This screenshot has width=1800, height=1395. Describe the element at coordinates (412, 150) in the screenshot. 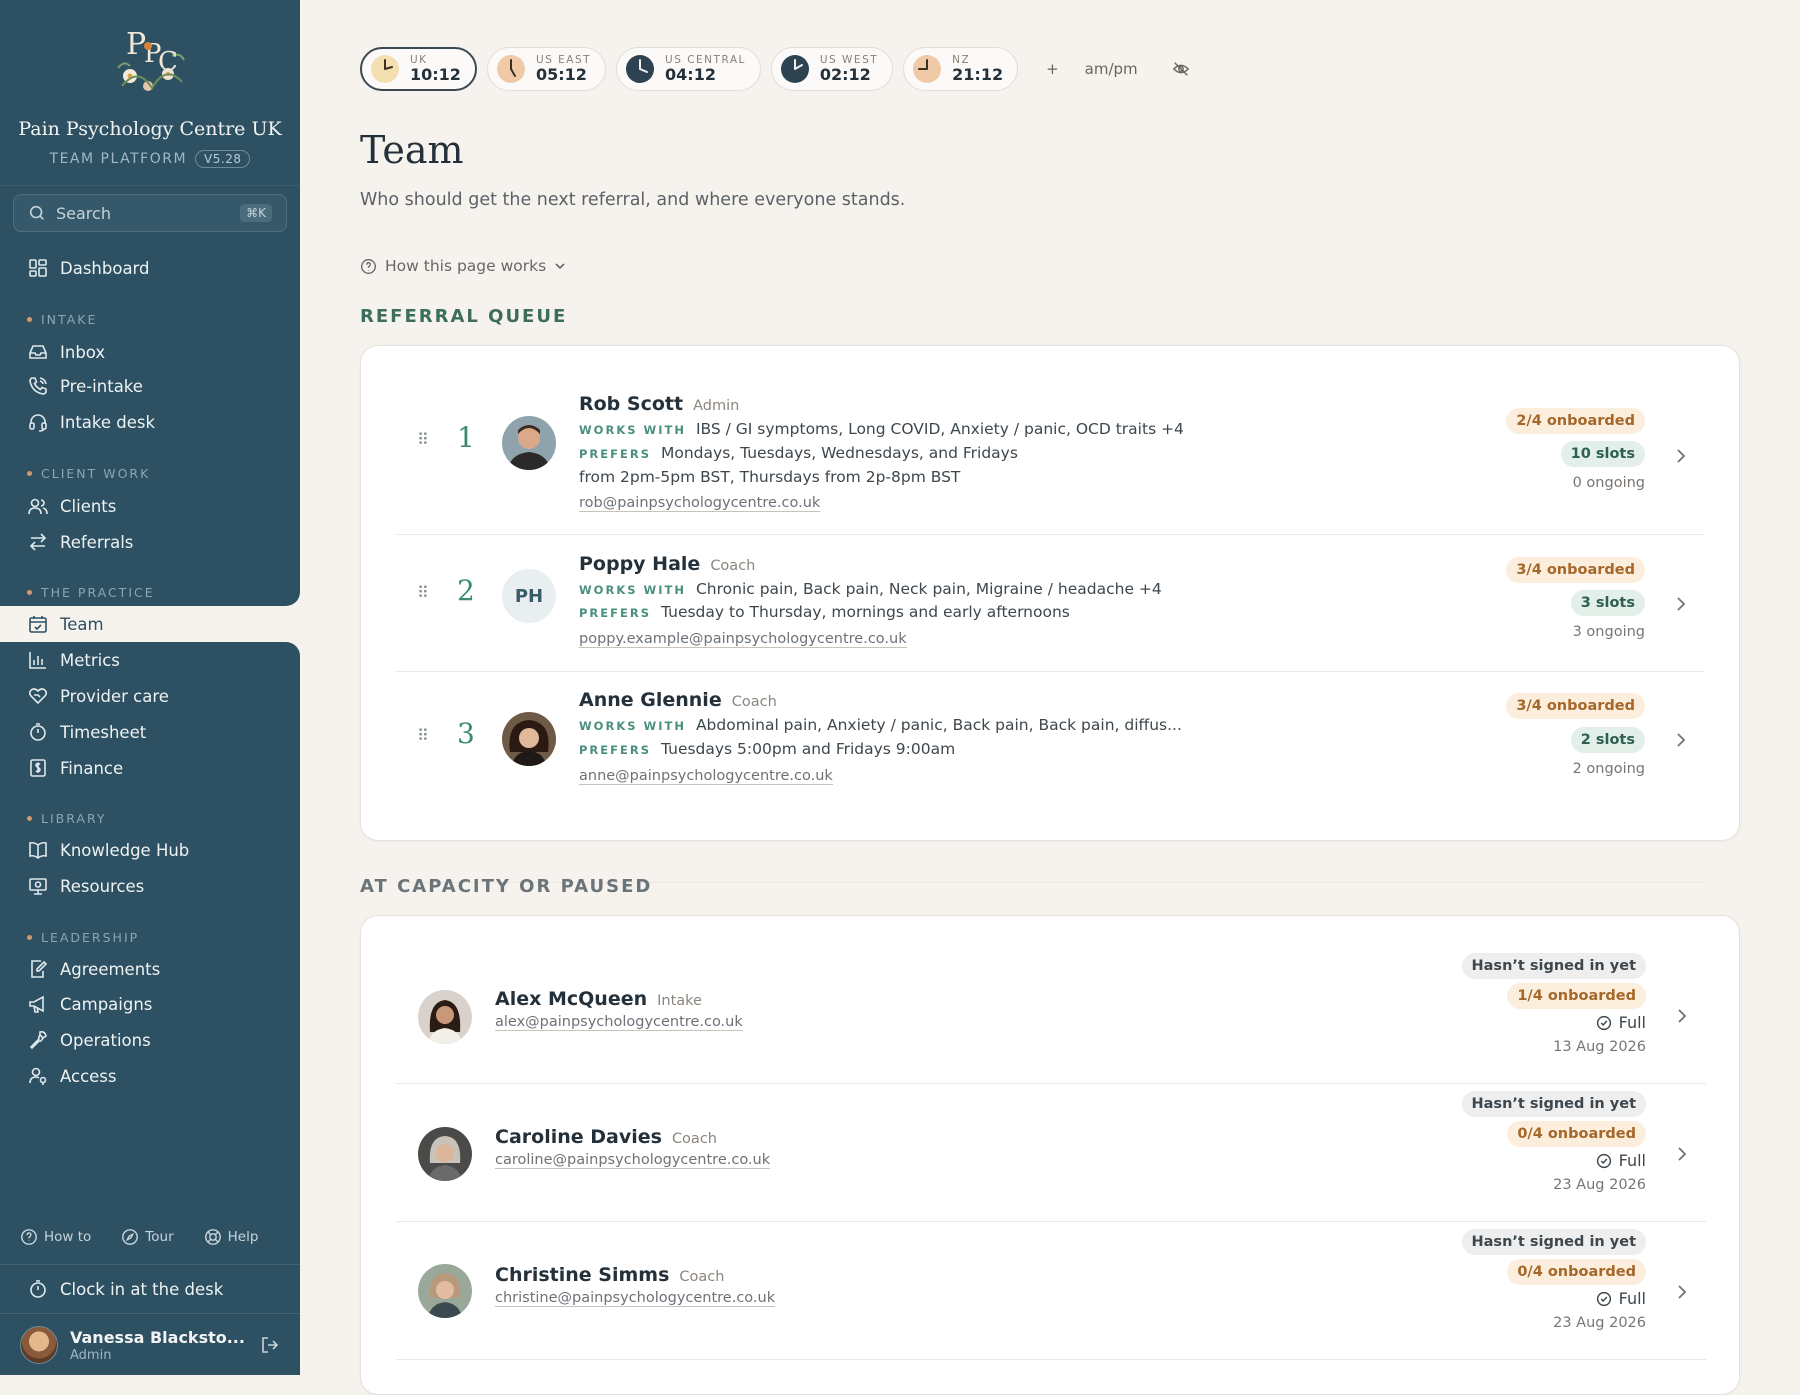

I see `page-title: Team` at that location.